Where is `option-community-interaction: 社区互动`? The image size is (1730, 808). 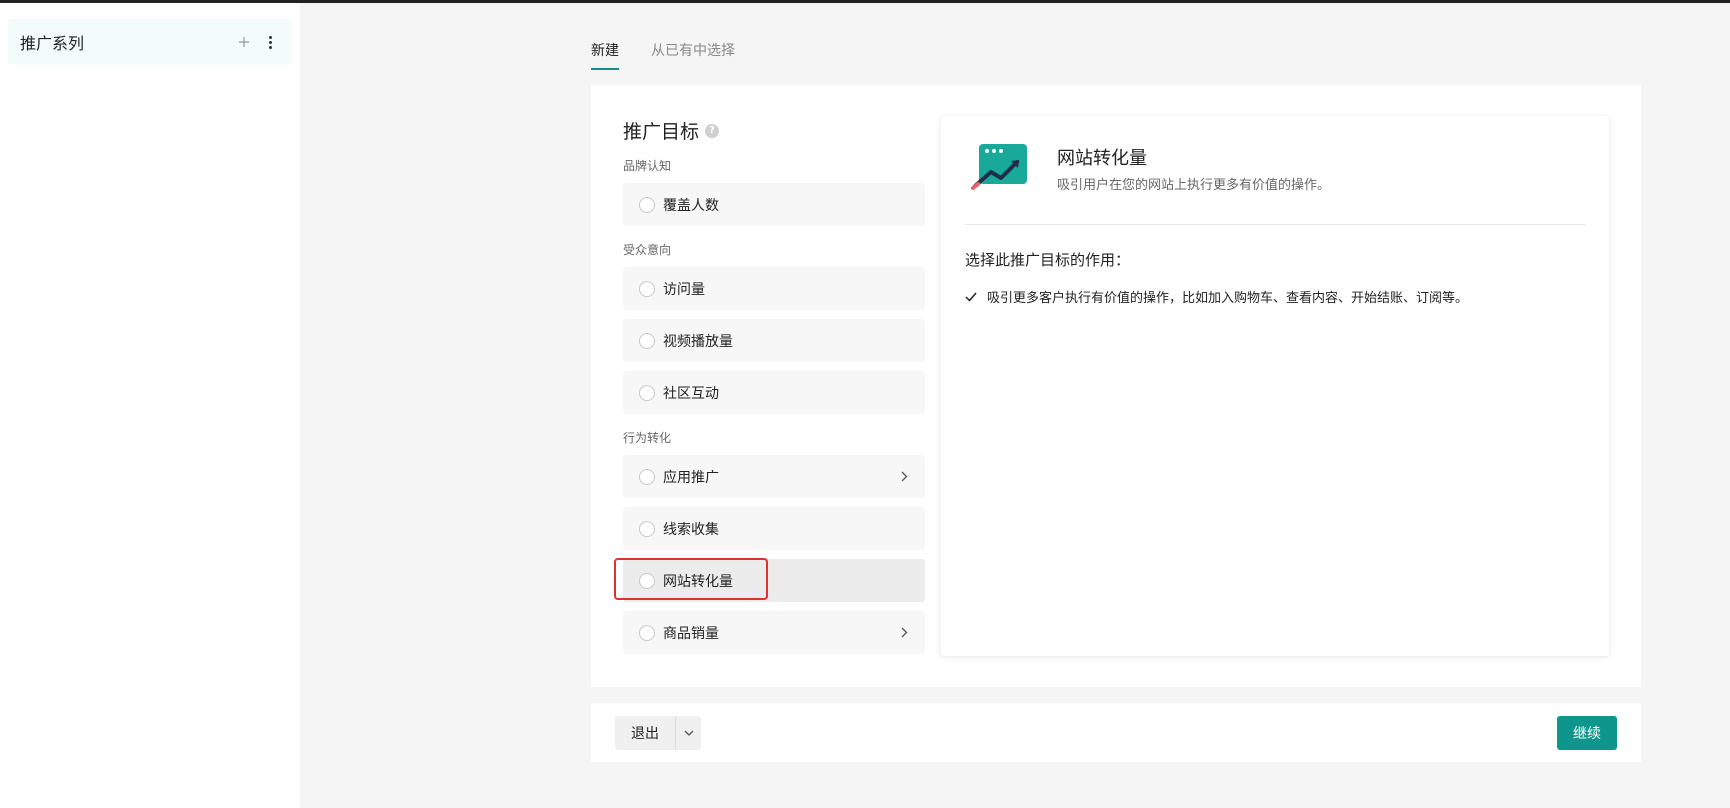 option-community-interaction: 社区互动 is located at coordinates (774, 392).